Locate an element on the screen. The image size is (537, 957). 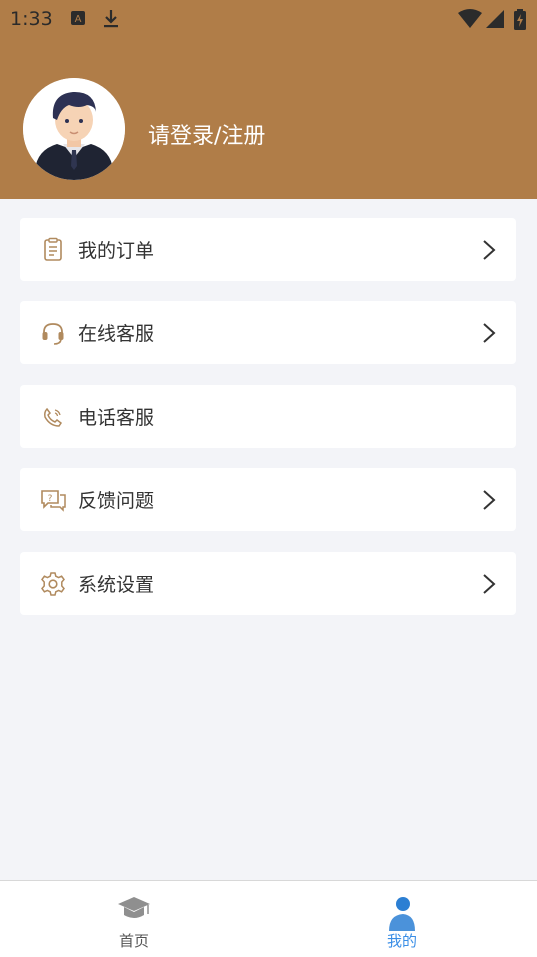
graduation-cap-icon is located at coordinates (134, 907).